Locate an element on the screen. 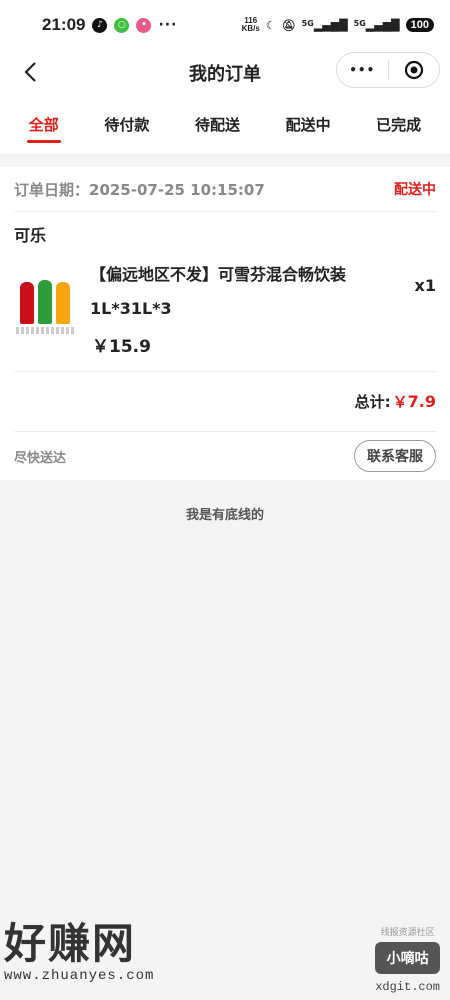 This screenshot has height=1000, width=450. mini-program-capsule: ••• is located at coordinates (388, 70).